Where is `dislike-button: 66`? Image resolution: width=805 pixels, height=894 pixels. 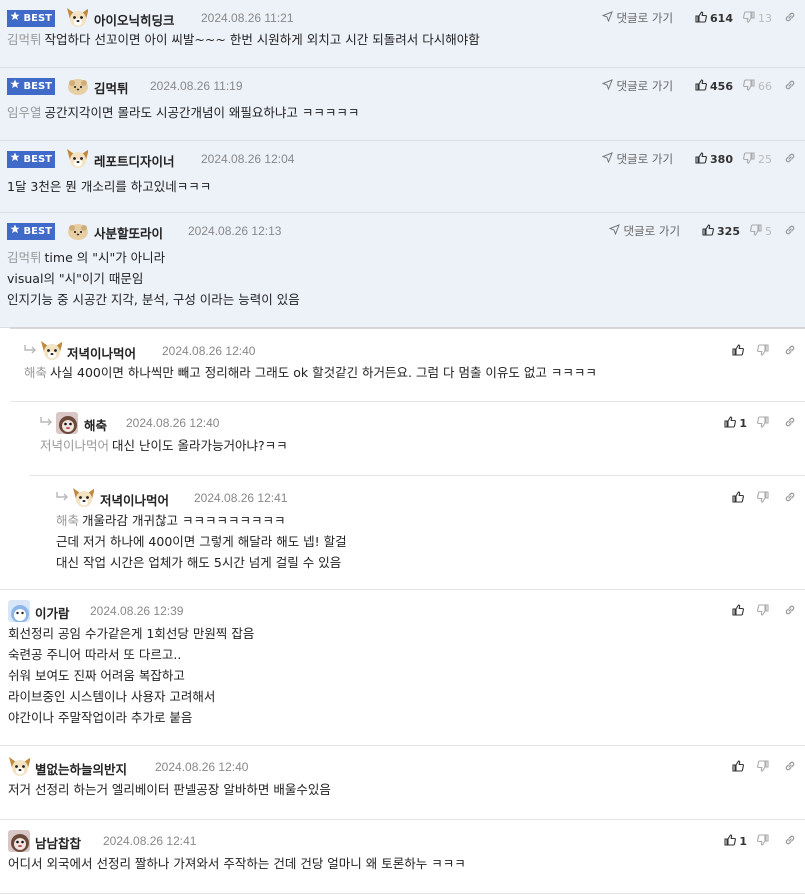 dislike-button: 66 is located at coordinates (757, 86).